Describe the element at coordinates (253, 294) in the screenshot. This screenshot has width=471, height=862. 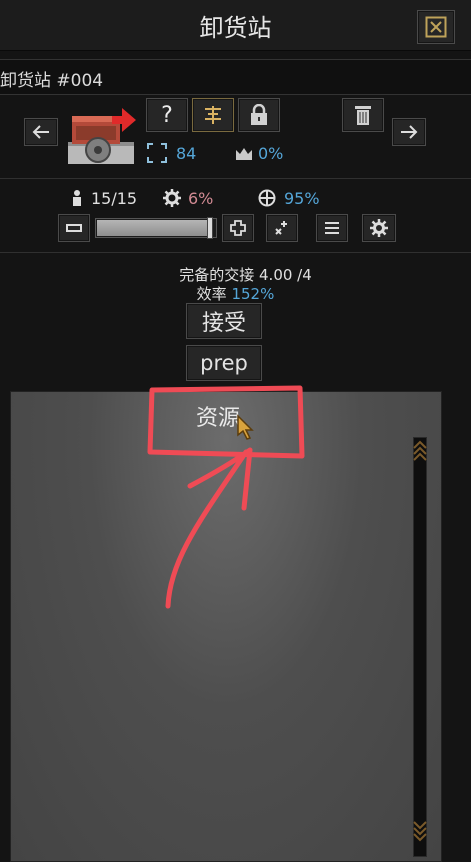
I see `efficiency-value: 152%` at that location.